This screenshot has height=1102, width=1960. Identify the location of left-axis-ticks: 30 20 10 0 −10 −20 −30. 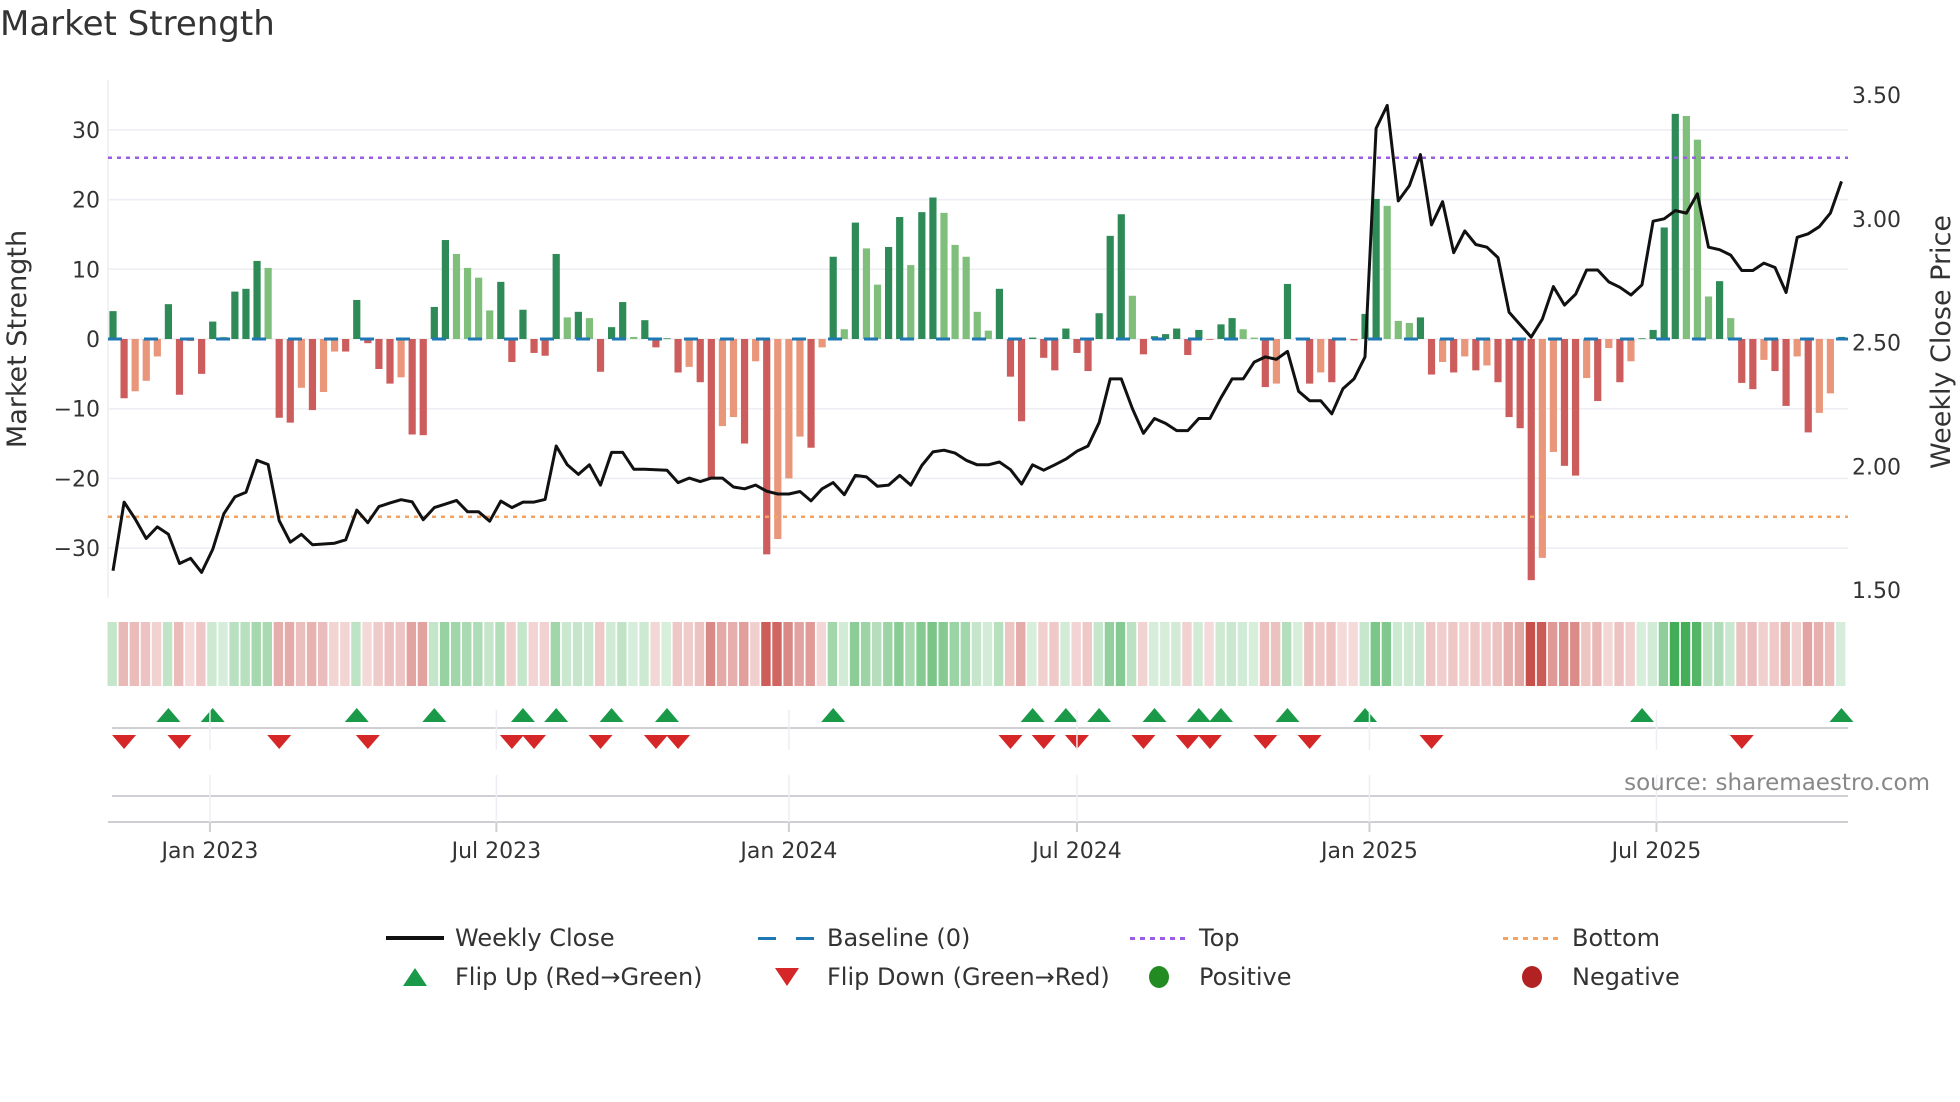
(77, 340).